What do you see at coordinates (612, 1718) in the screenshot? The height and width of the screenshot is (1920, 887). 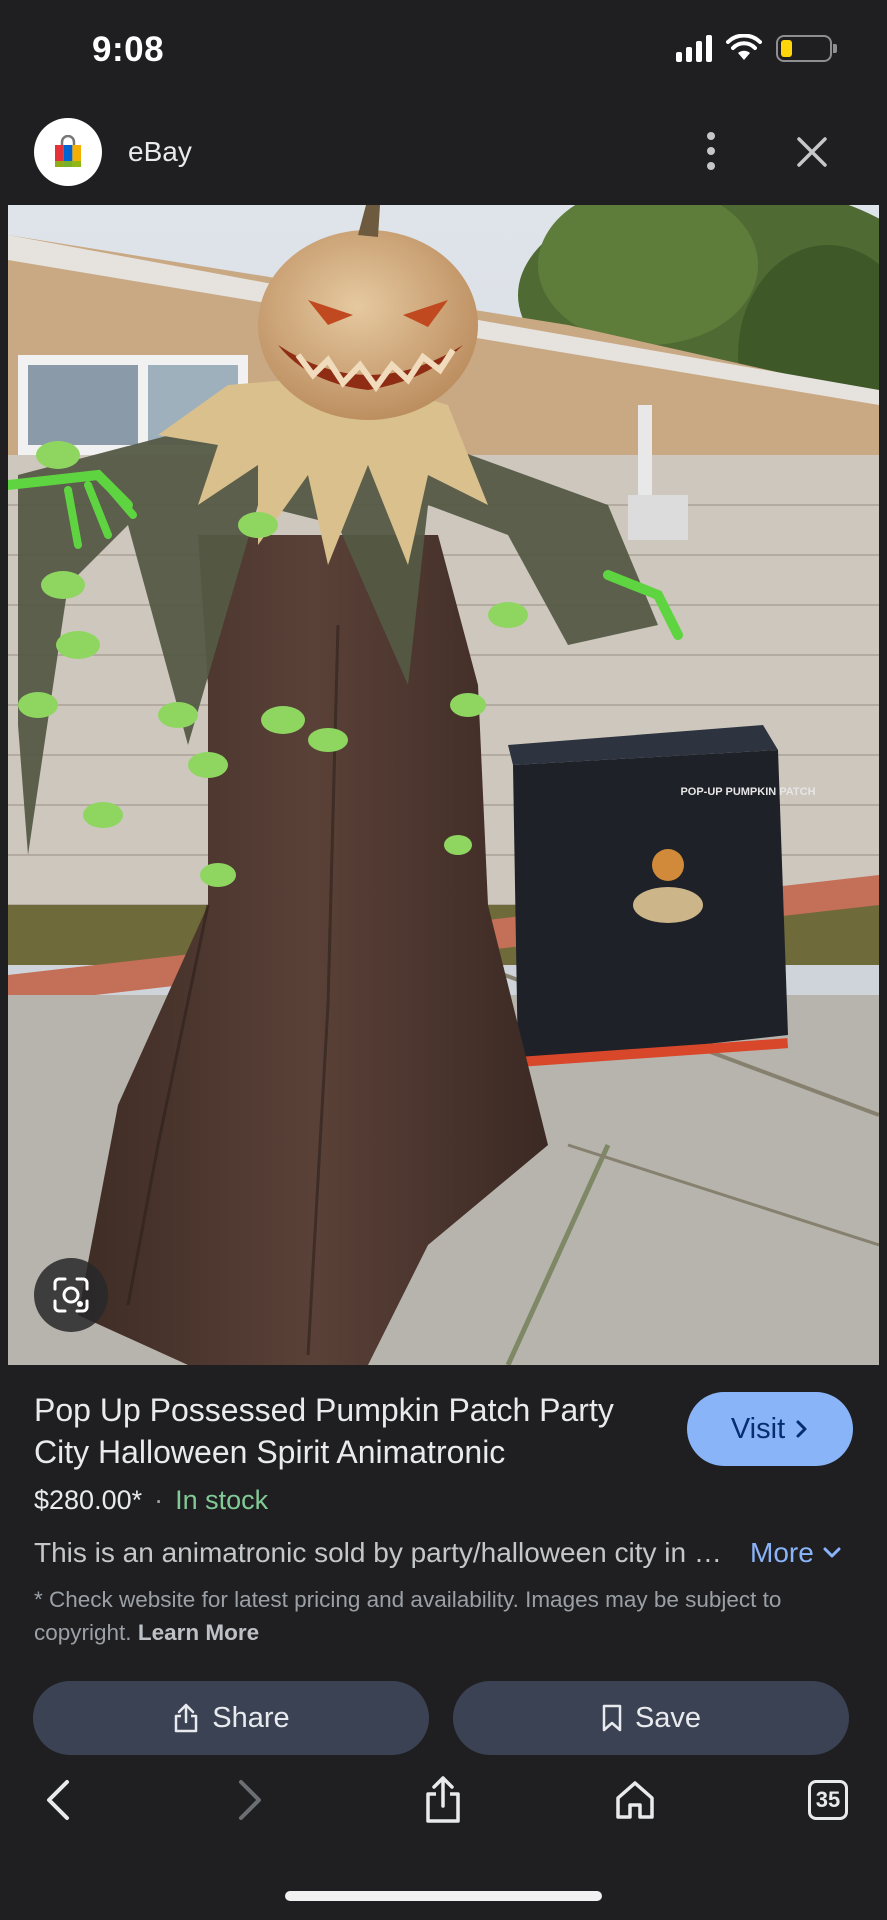 I see `bookmark-icon` at bounding box center [612, 1718].